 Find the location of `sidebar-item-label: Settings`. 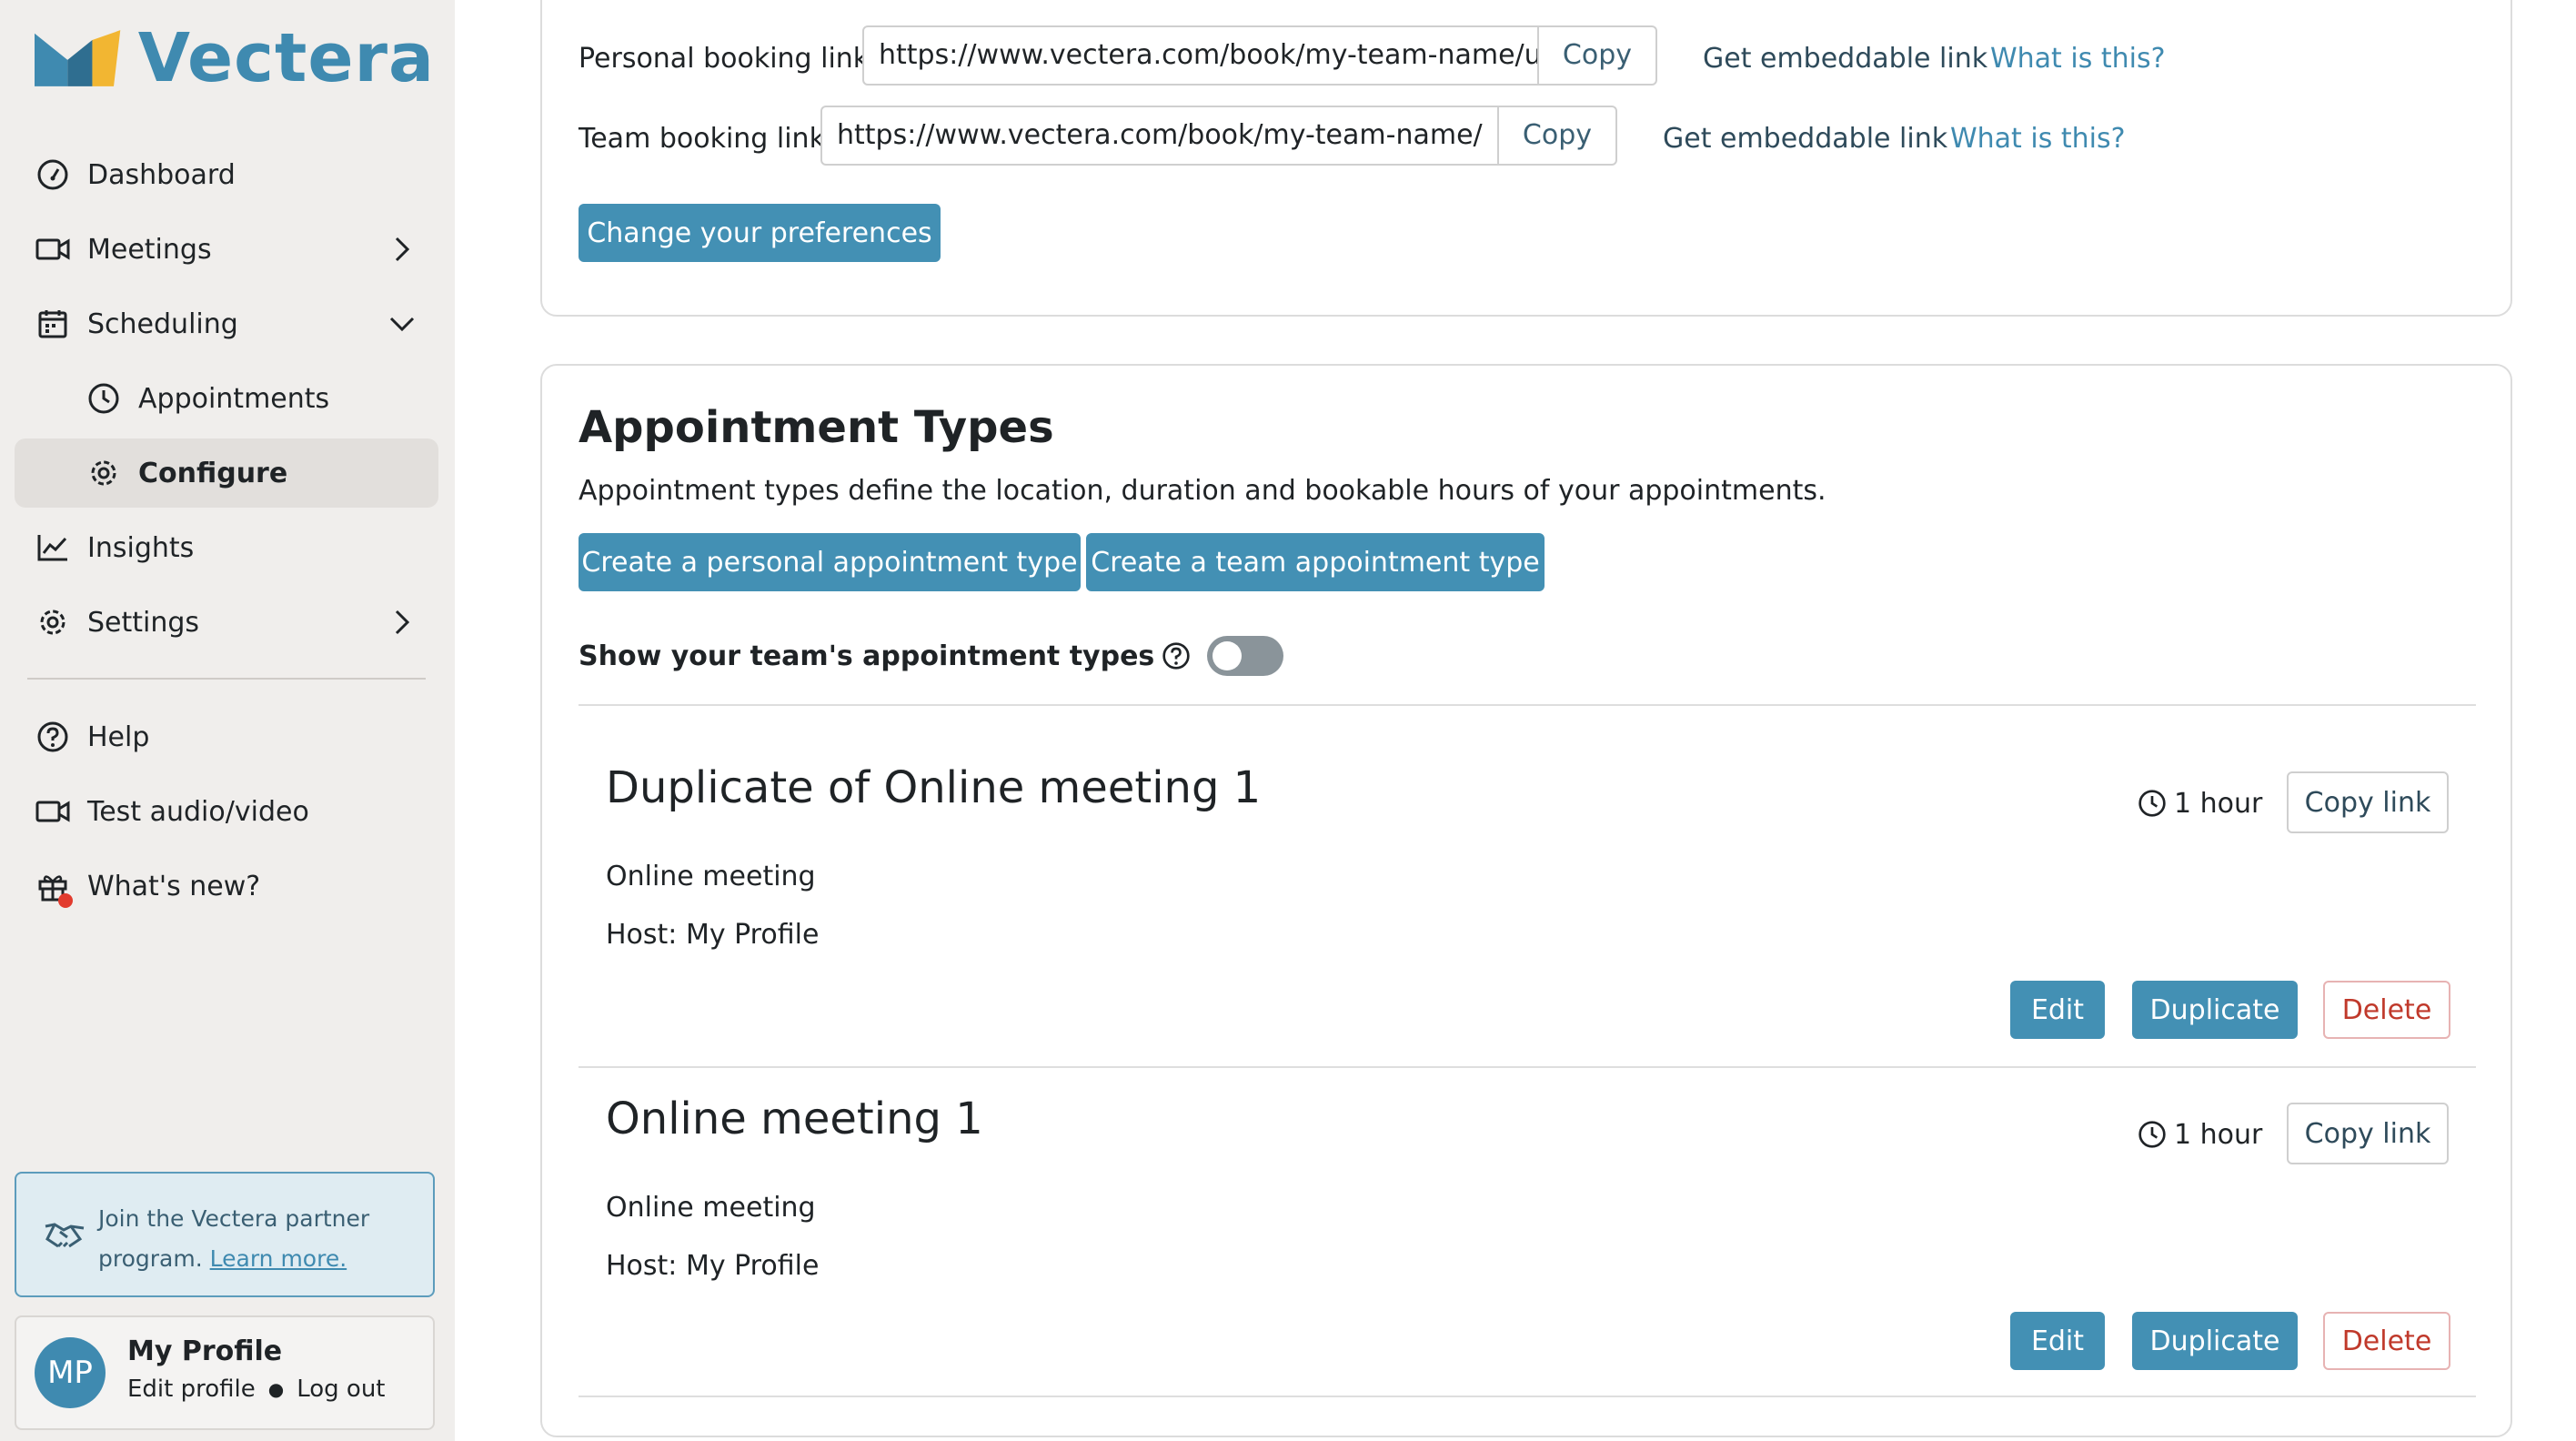

sidebar-item-label: Settings is located at coordinates (143, 622).